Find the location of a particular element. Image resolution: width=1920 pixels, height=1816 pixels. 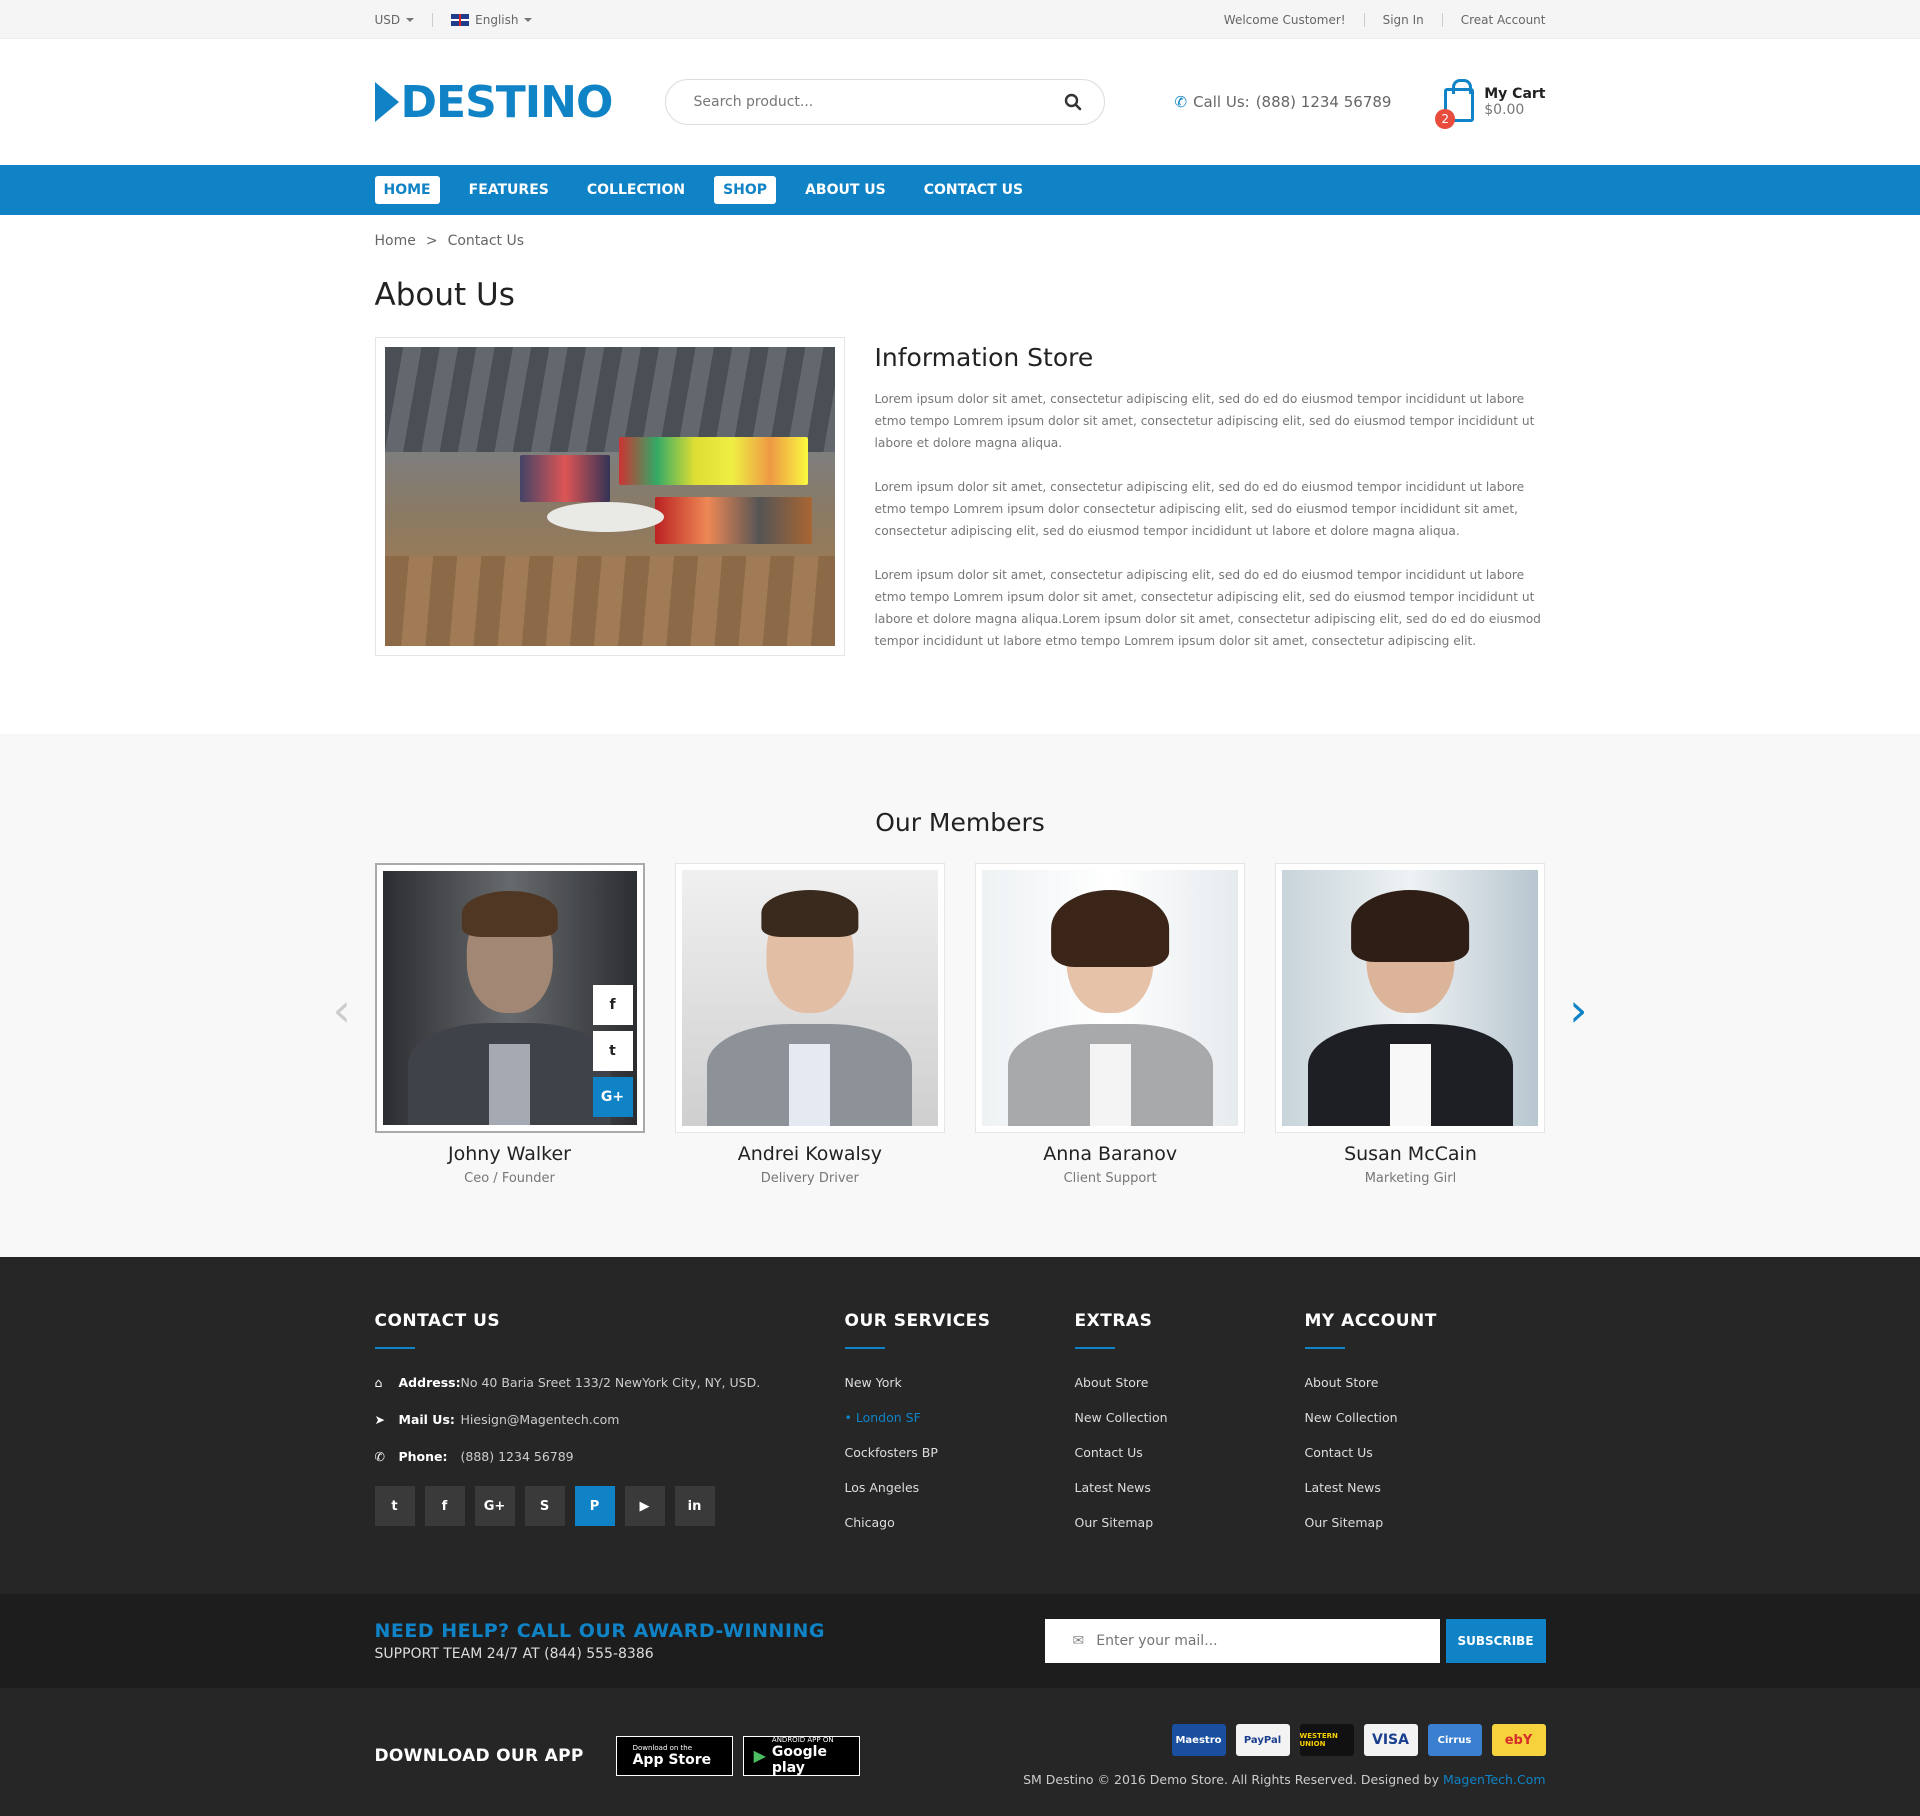

breadcrumb-home: Home is located at coordinates (395, 241).